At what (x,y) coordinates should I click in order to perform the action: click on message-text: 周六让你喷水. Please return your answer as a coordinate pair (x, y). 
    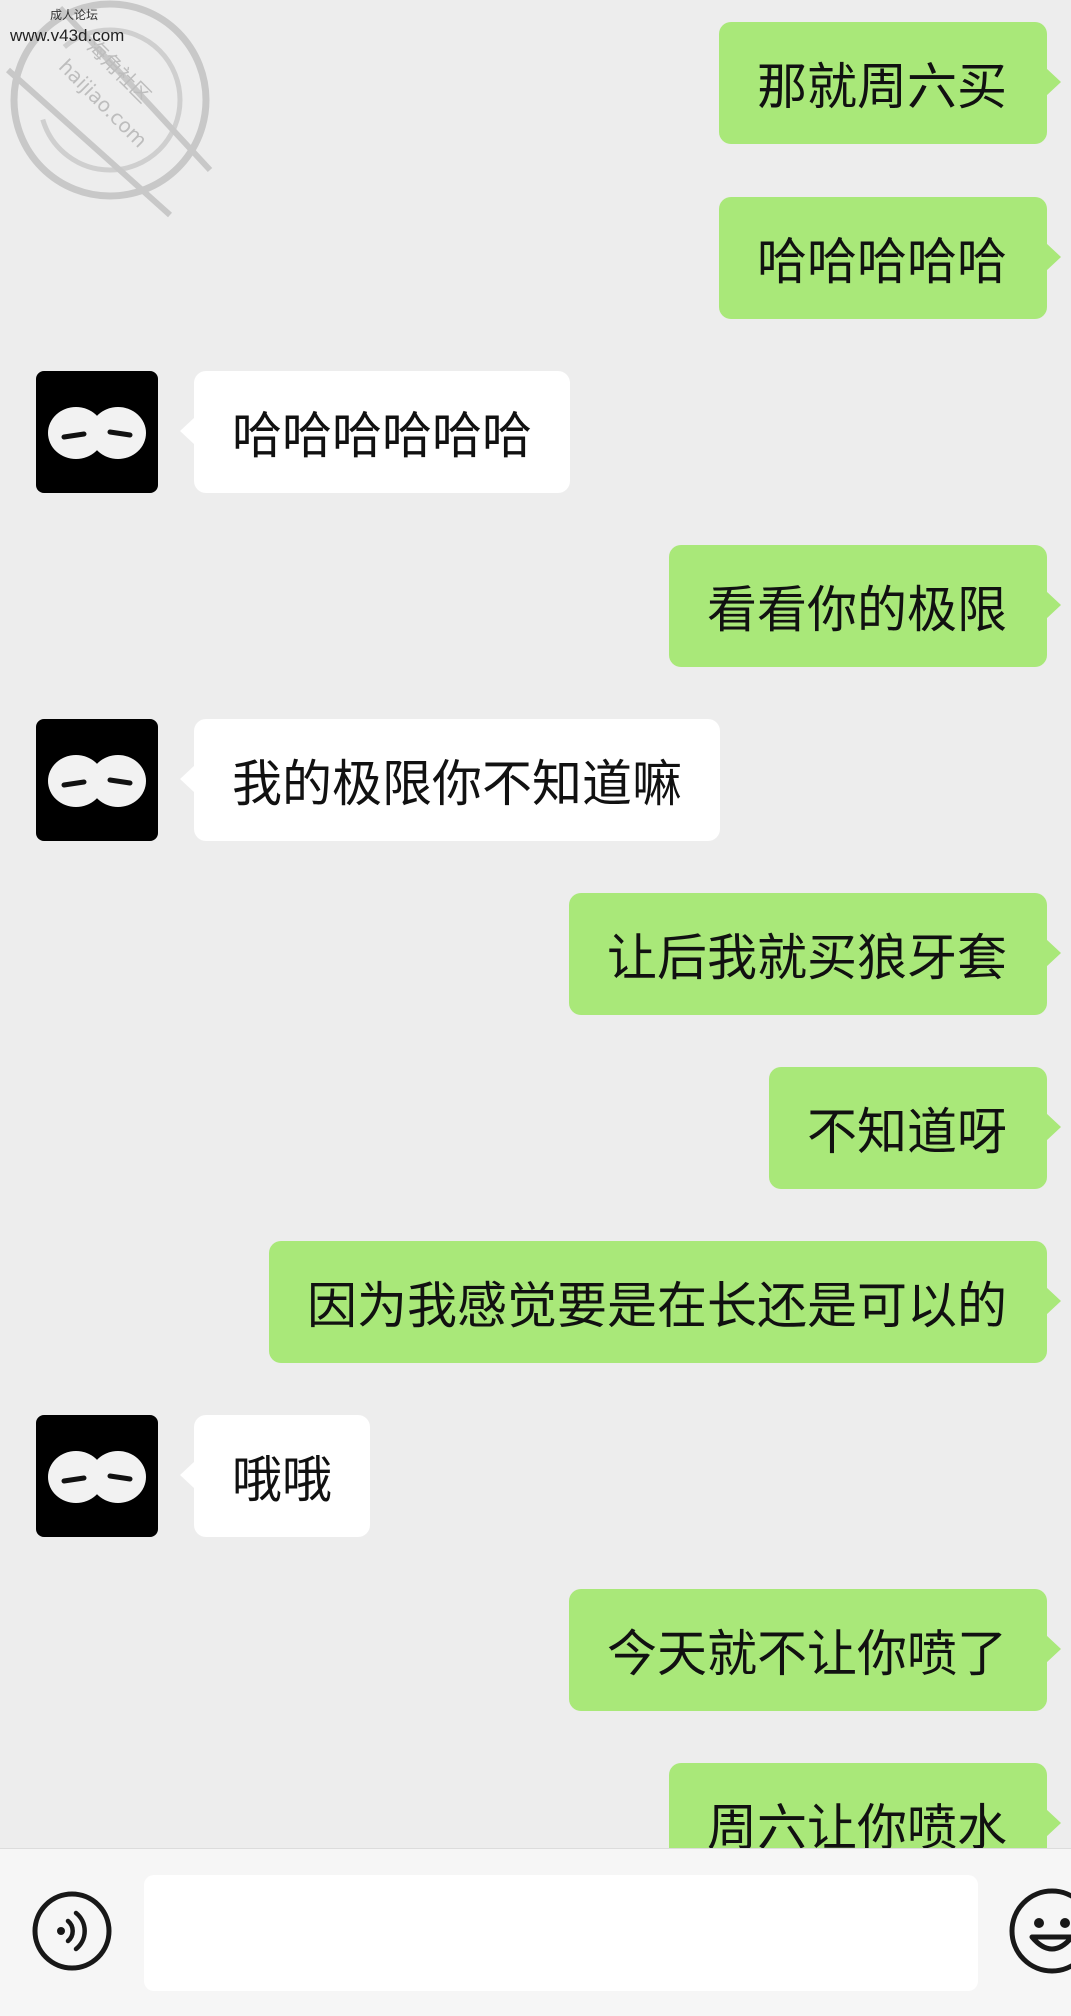
    Looking at the image, I should click on (857, 1823).